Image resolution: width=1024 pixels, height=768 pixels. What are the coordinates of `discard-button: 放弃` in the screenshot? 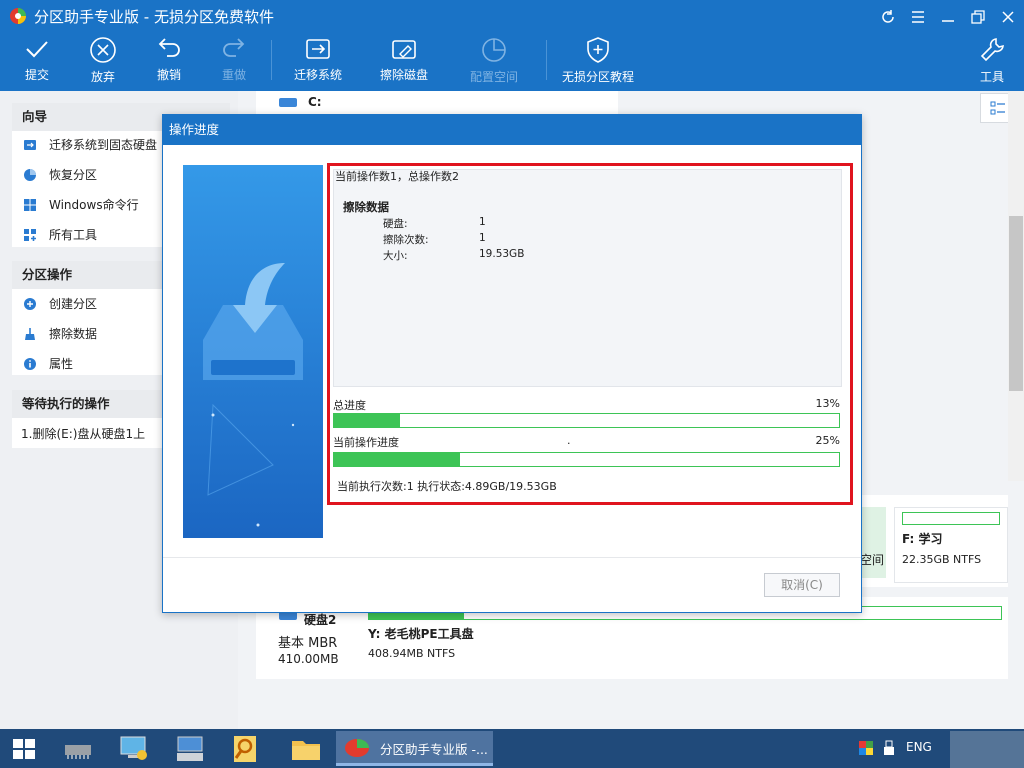 It's located at (103, 62).